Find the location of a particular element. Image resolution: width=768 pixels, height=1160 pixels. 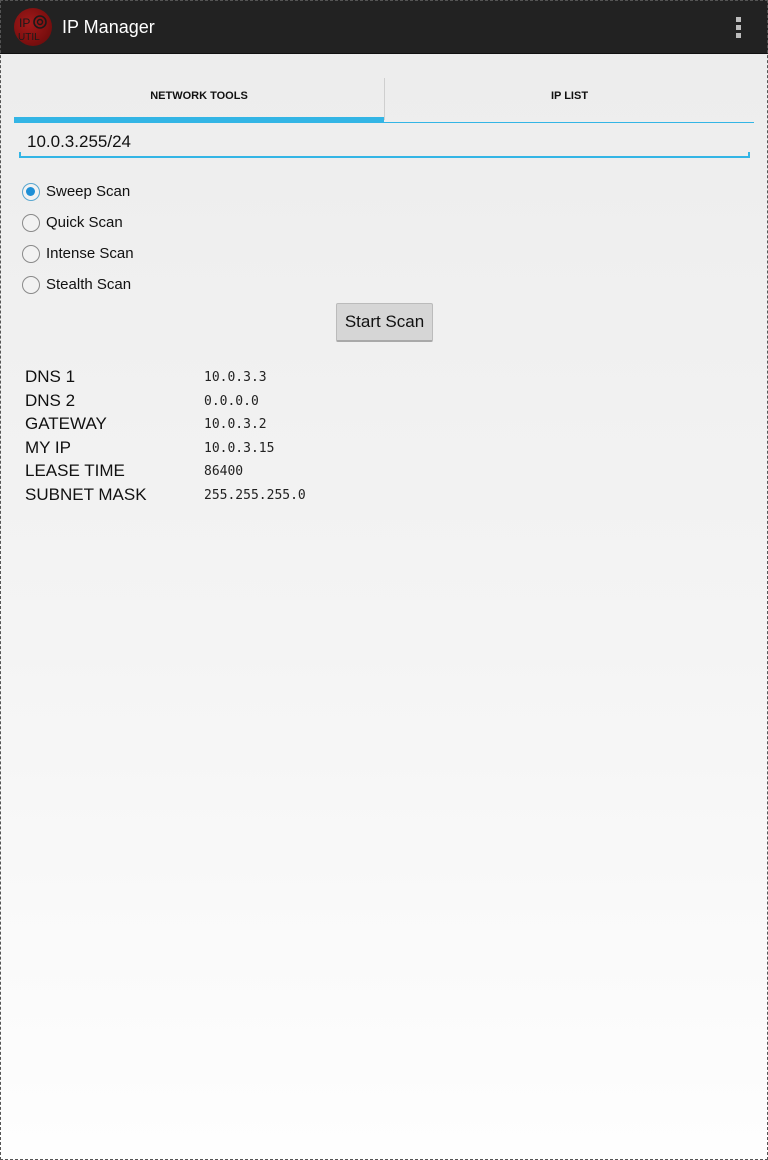

info-key: LEASE TIME is located at coordinates (75, 470).